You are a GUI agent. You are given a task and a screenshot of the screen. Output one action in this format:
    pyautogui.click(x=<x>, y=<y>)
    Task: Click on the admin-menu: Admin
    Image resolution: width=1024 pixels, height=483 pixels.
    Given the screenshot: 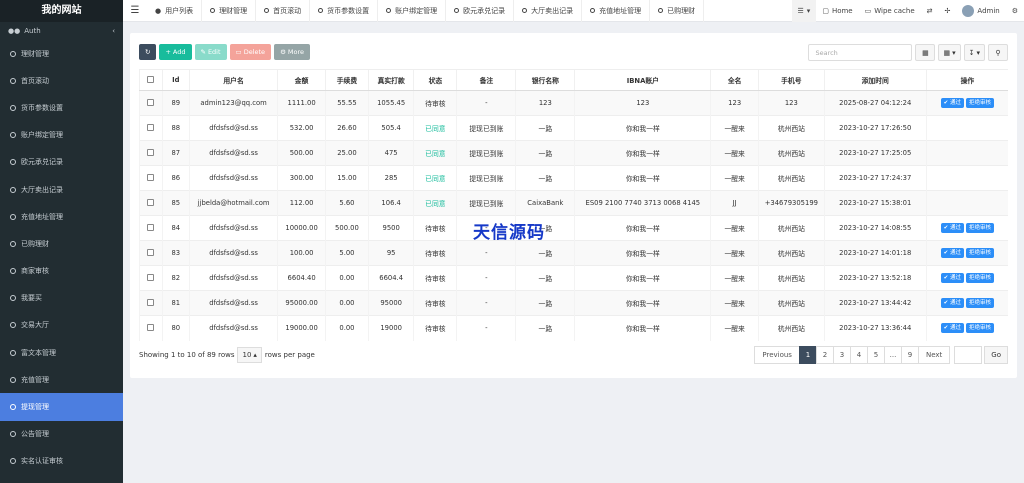 What is the action you would take?
    pyautogui.click(x=980, y=11)
    